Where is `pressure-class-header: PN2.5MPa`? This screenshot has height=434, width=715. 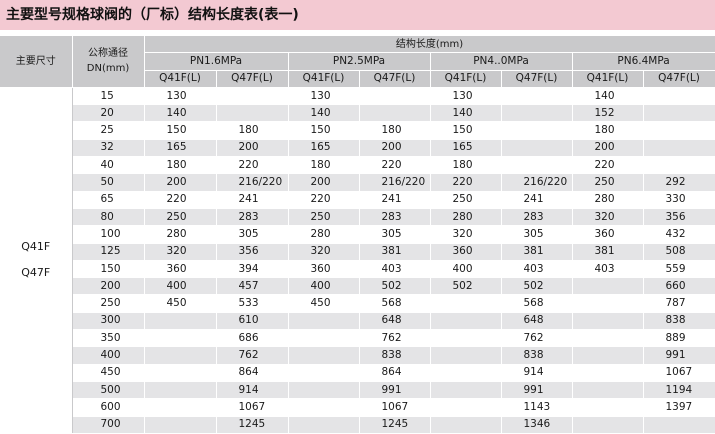
pressure-class-header: PN2.5MPa is located at coordinates (359, 61).